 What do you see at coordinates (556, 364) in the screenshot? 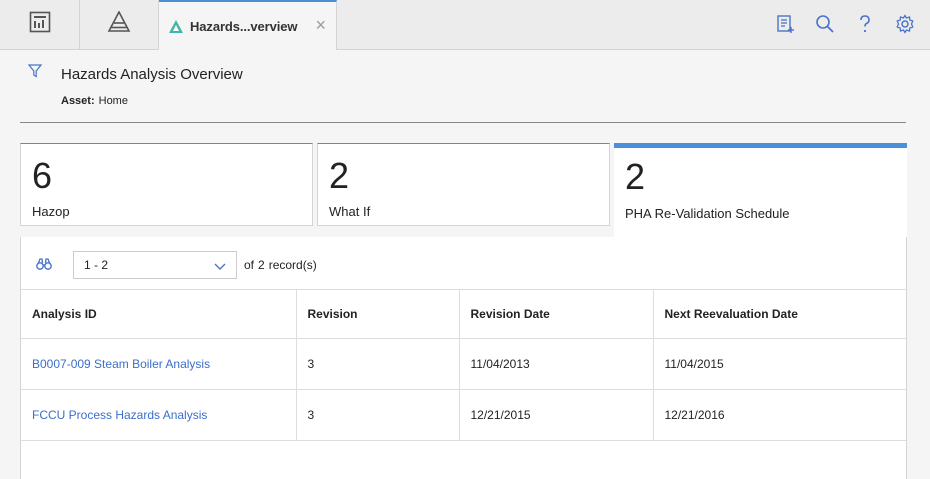
I see `table-cell: 11/04/2013` at bounding box center [556, 364].